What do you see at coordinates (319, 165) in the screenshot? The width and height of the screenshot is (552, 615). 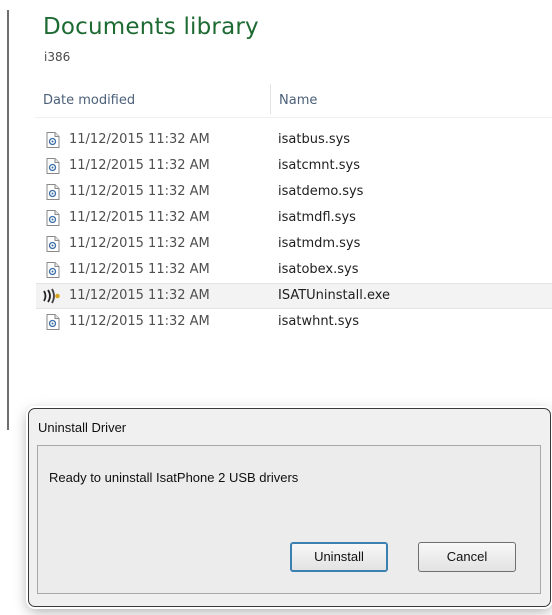 I see `file-name: isatcmnt.sys` at bounding box center [319, 165].